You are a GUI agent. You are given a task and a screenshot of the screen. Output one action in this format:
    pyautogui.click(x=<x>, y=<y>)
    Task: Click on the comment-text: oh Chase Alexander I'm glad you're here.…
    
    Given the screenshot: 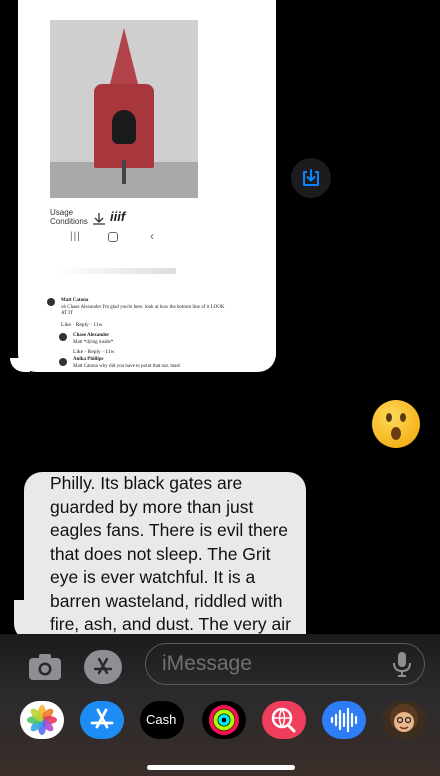 What is the action you would take?
    pyautogui.click(x=143, y=310)
    